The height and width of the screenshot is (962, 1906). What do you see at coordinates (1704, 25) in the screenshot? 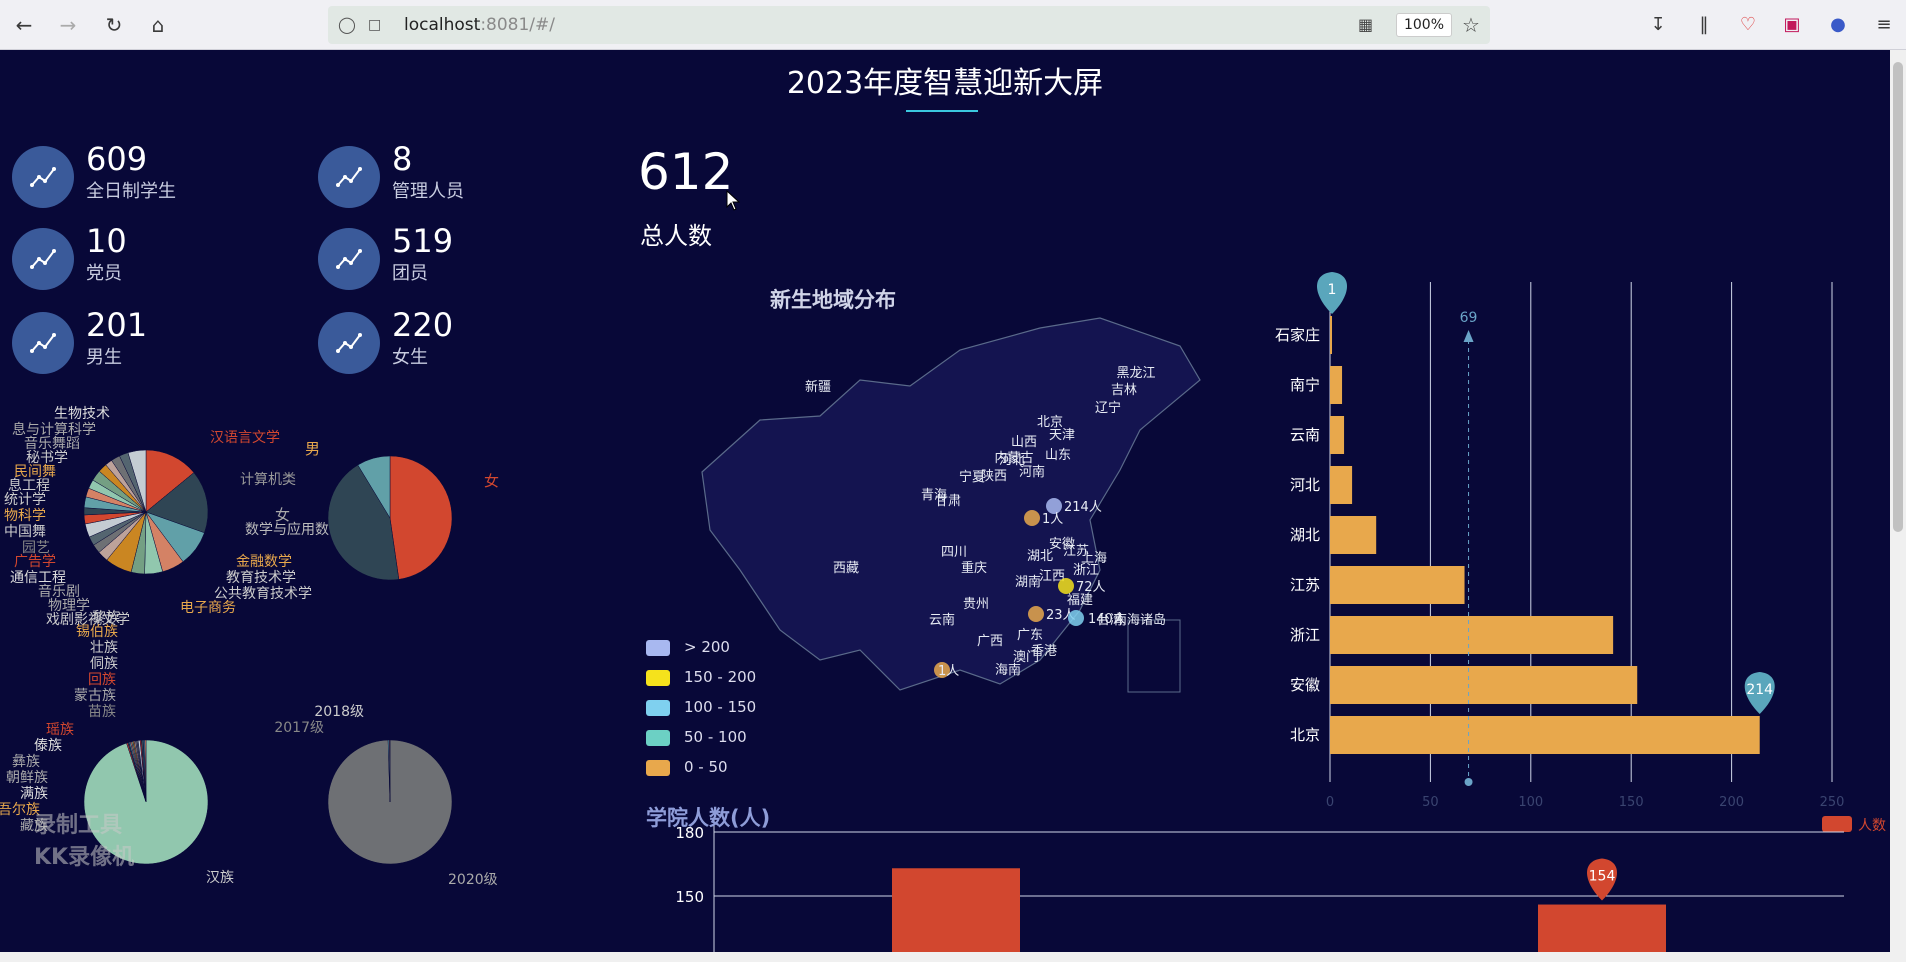
I see `library-icon: ‖` at bounding box center [1704, 25].